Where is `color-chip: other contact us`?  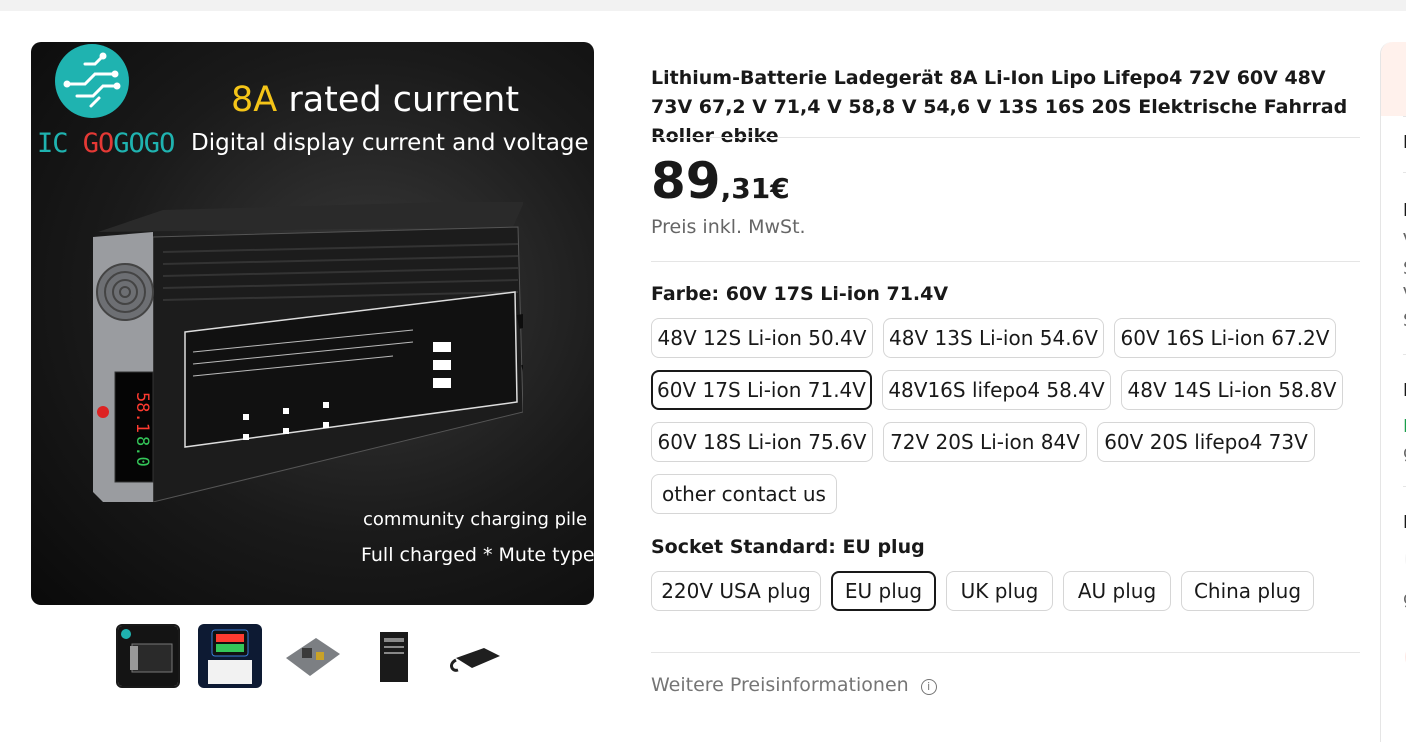
color-chip: other contact us is located at coordinates (744, 494).